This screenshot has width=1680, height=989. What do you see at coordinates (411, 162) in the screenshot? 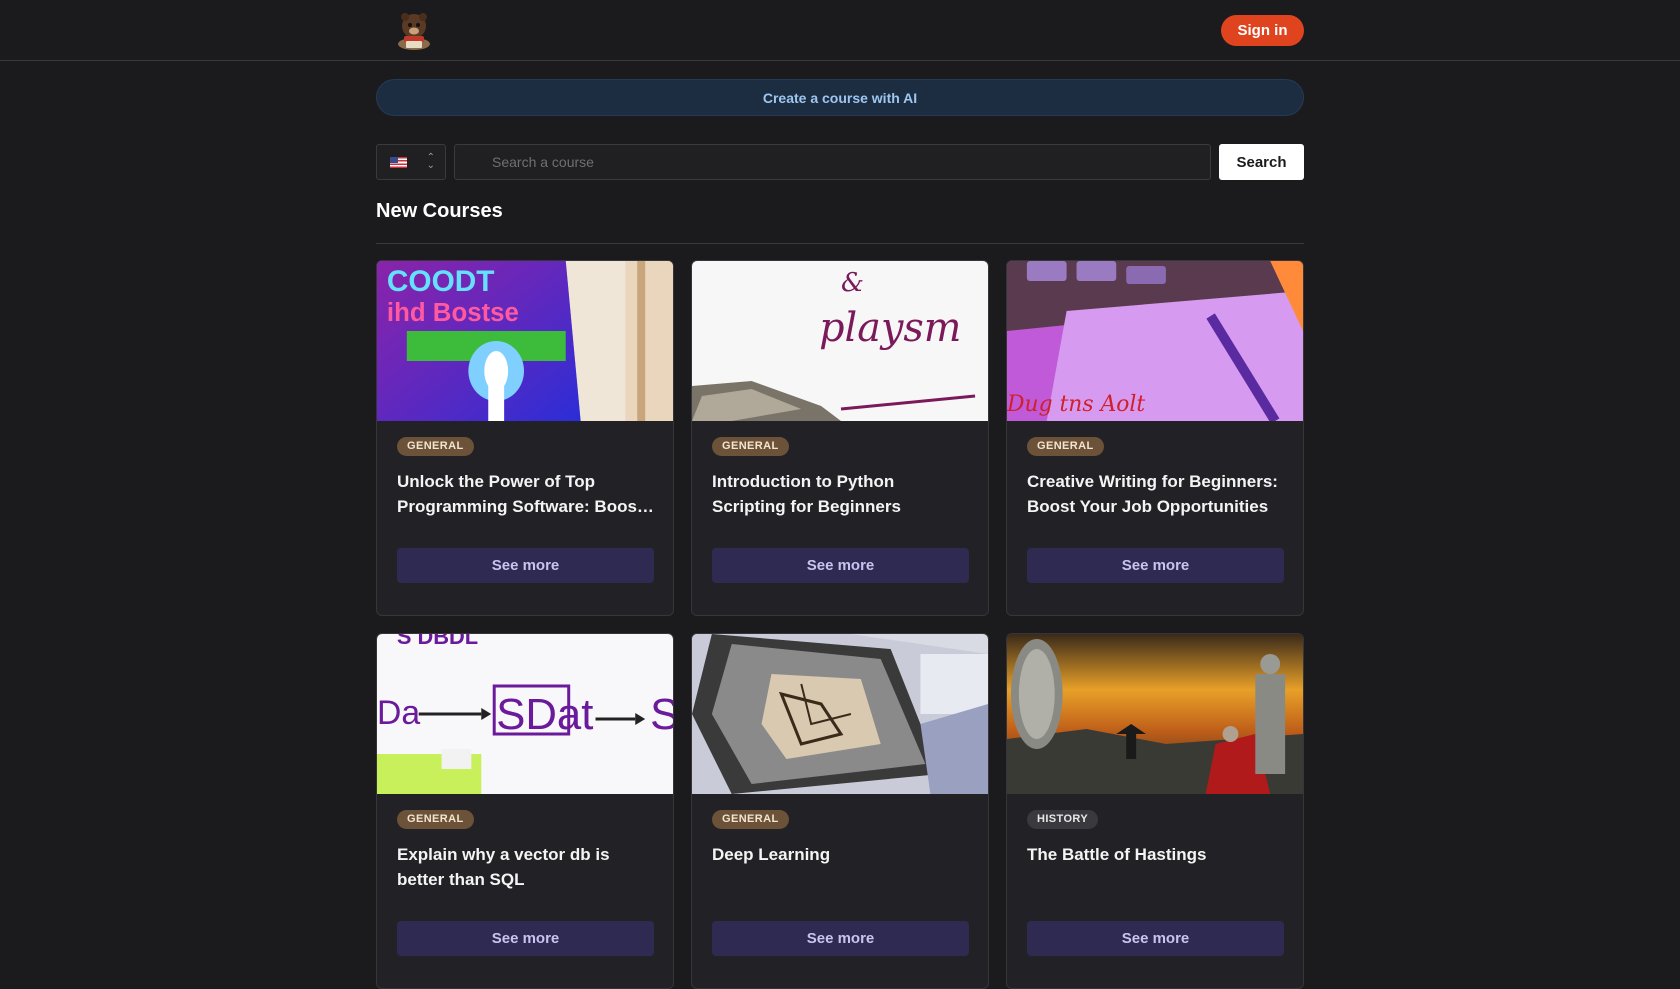
I see `language-select: ⌃ ⌄` at bounding box center [411, 162].